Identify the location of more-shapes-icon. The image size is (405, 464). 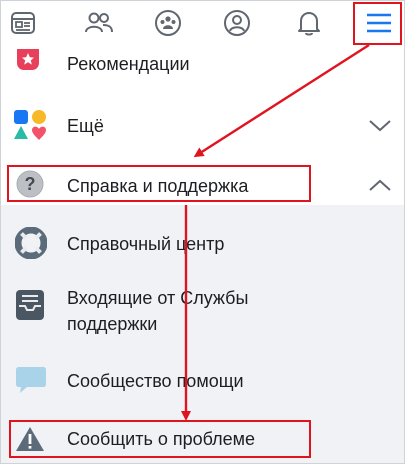
(30, 125).